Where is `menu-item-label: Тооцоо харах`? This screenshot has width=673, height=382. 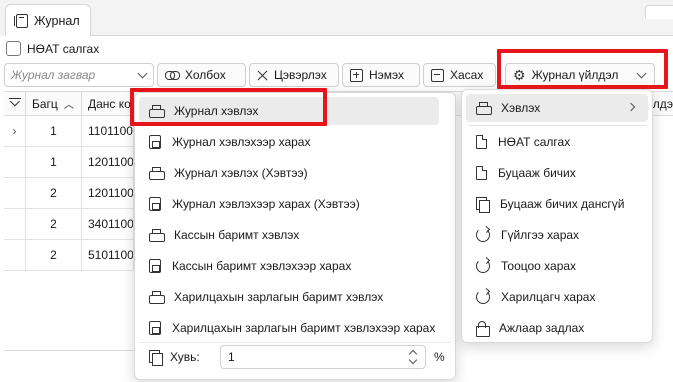 menu-item-label: Тооцоо харах is located at coordinates (539, 266).